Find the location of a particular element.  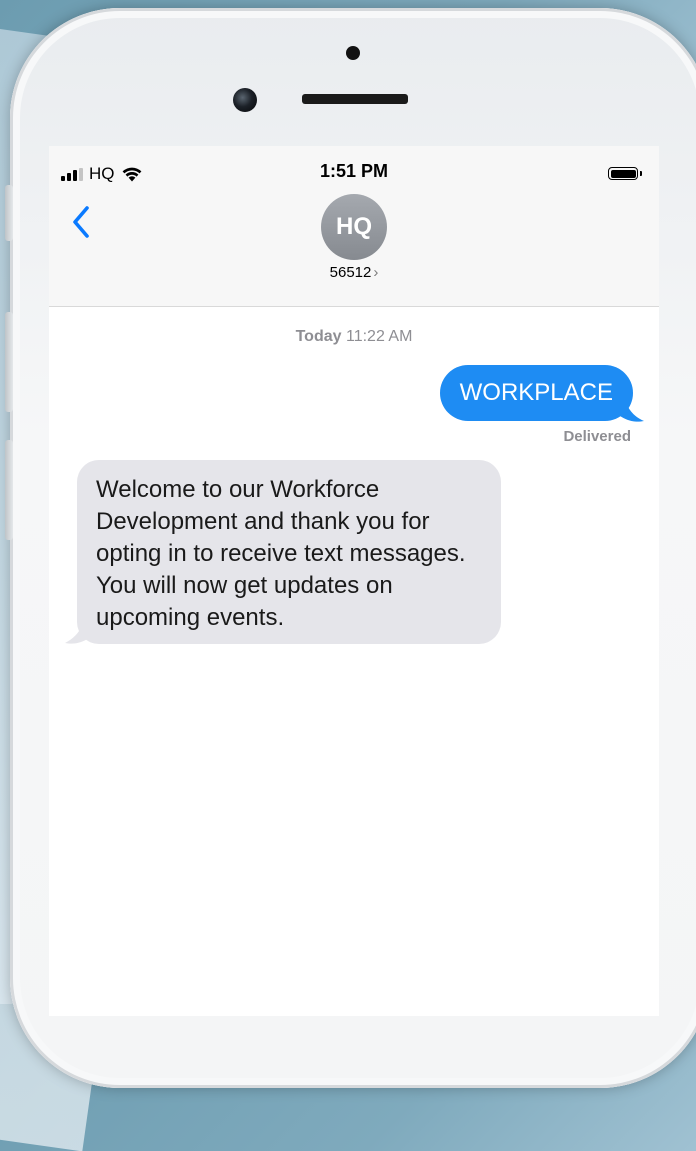

message-timestamp: Today 11:22 AM is located at coordinates (354, 337).